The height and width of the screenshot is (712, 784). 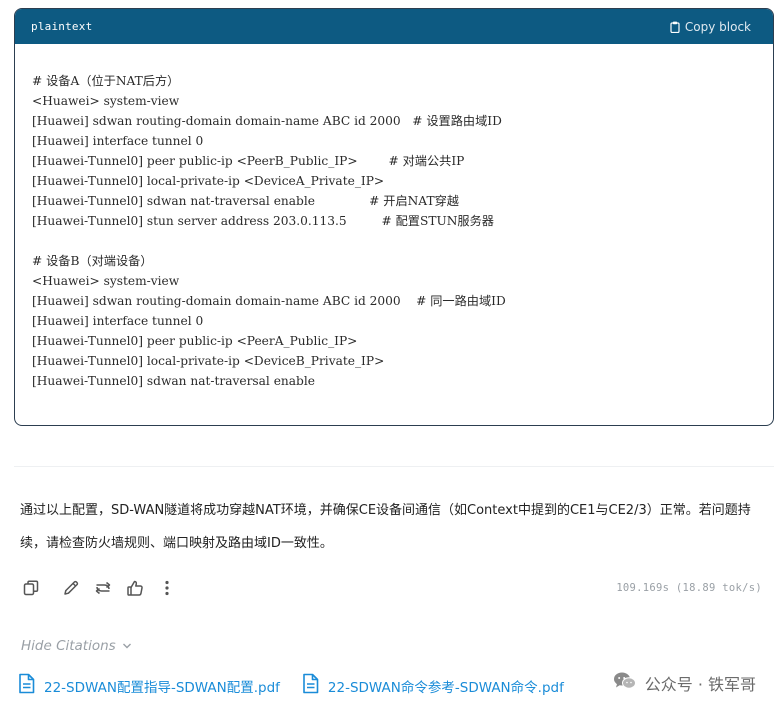 I want to click on clipboard-icon, so click(x=675, y=27).